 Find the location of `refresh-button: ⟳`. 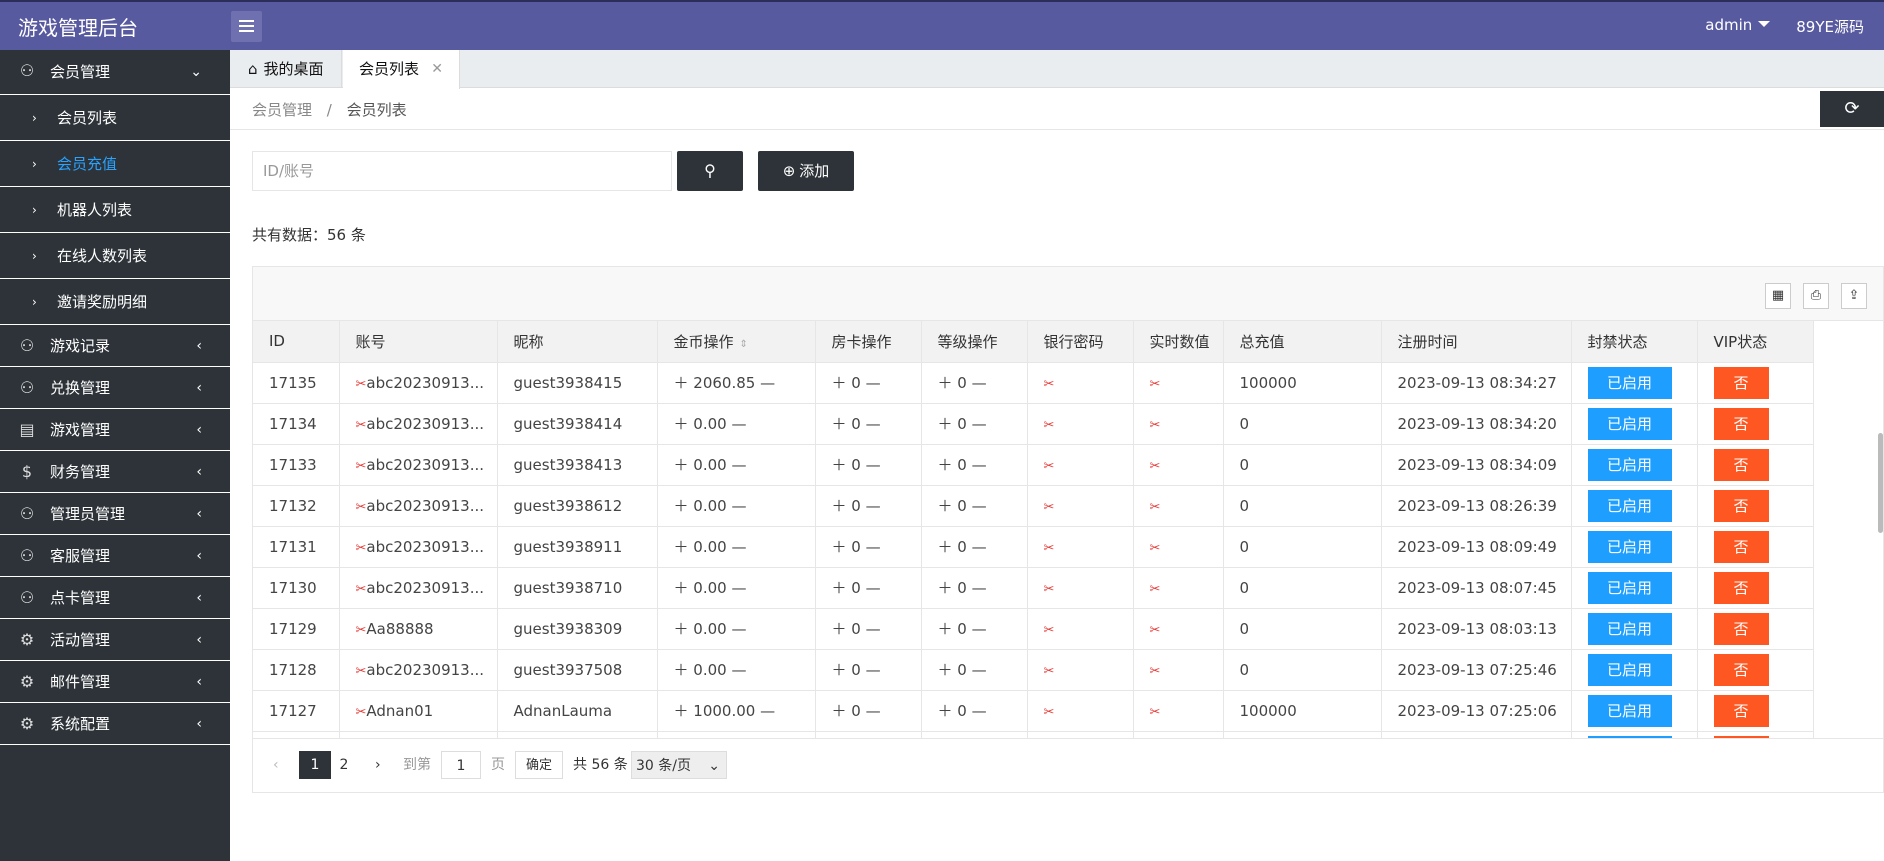

refresh-button: ⟳ is located at coordinates (1852, 109).